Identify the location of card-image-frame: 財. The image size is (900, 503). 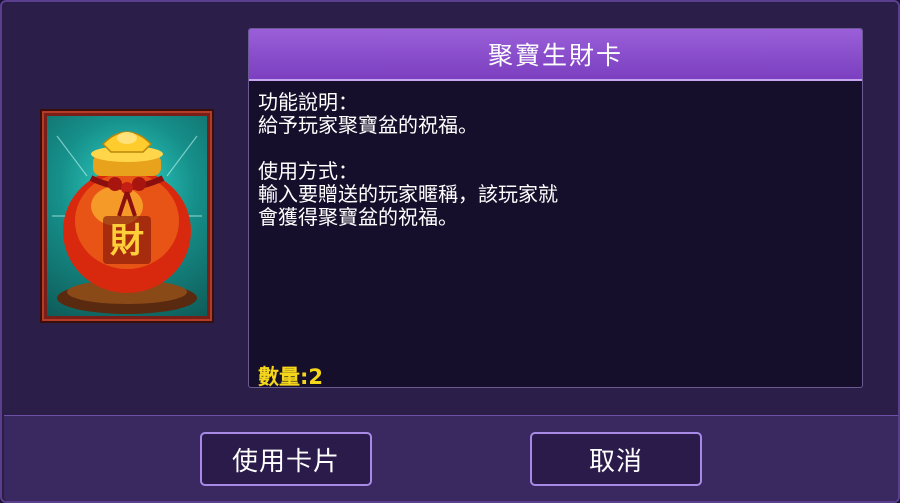
(127, 216).